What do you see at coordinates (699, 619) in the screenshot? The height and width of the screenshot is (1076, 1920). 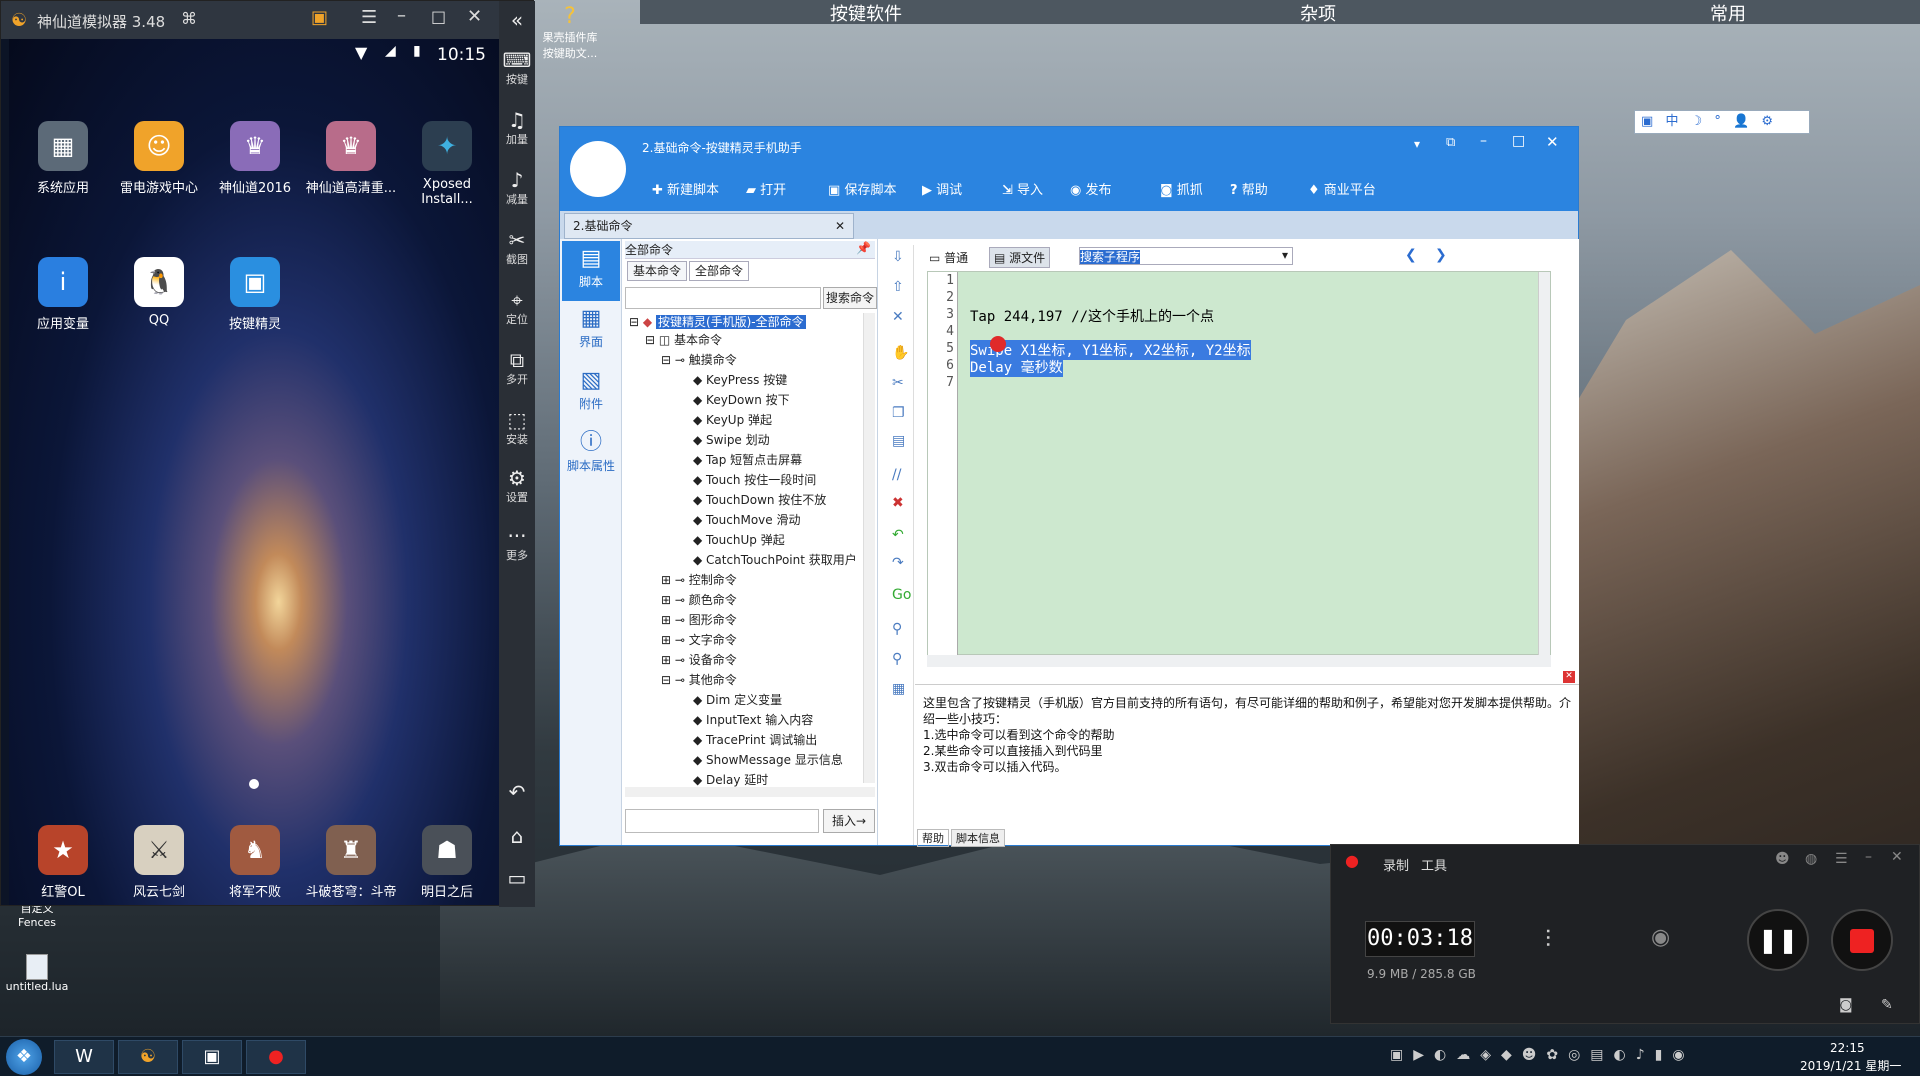 I see `tree-node: ⊞ ⊸ 图形命令` at bounding box center [699, 619].